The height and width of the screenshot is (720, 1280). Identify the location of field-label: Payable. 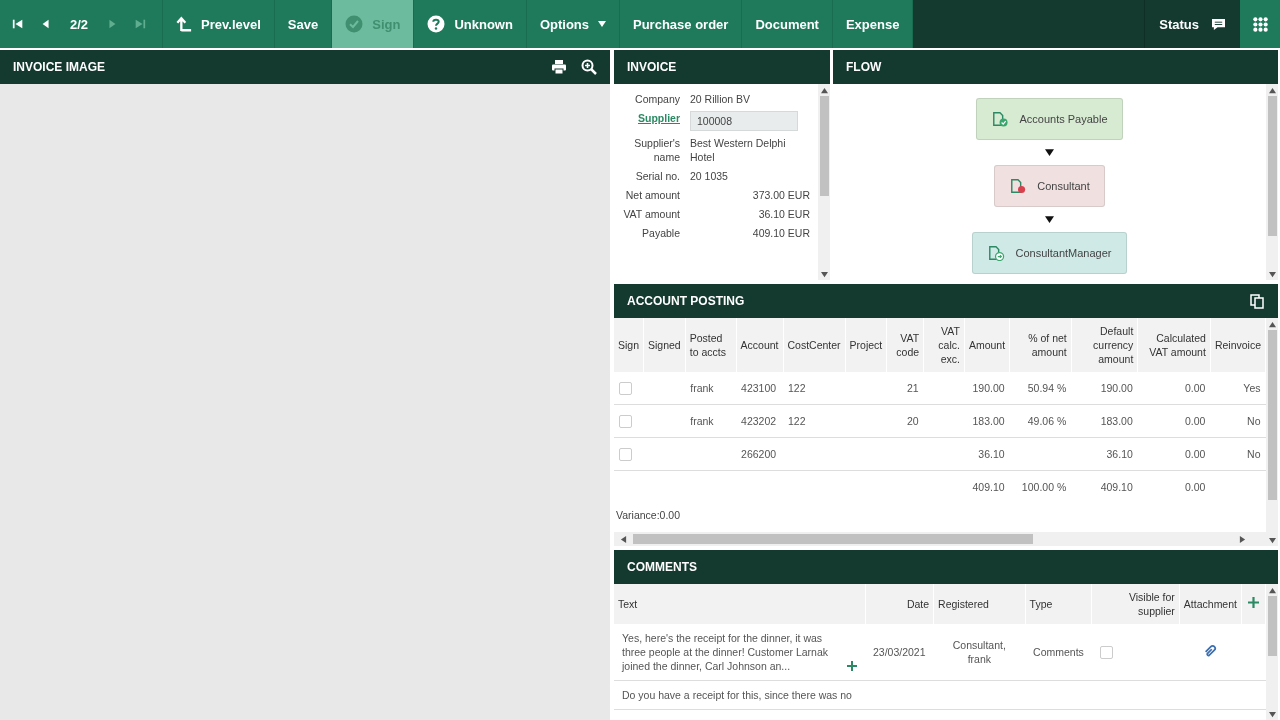
(660, 233).